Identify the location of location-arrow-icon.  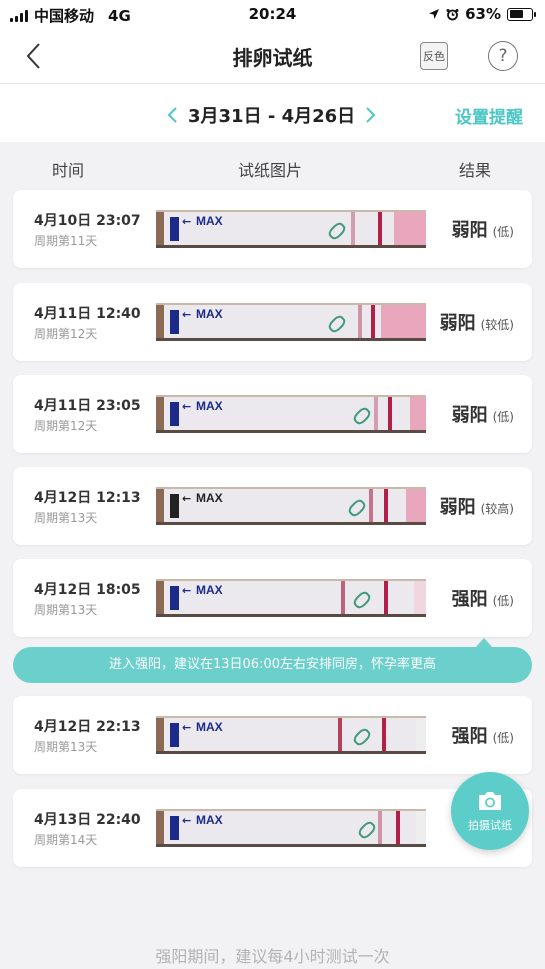
(434, 14).